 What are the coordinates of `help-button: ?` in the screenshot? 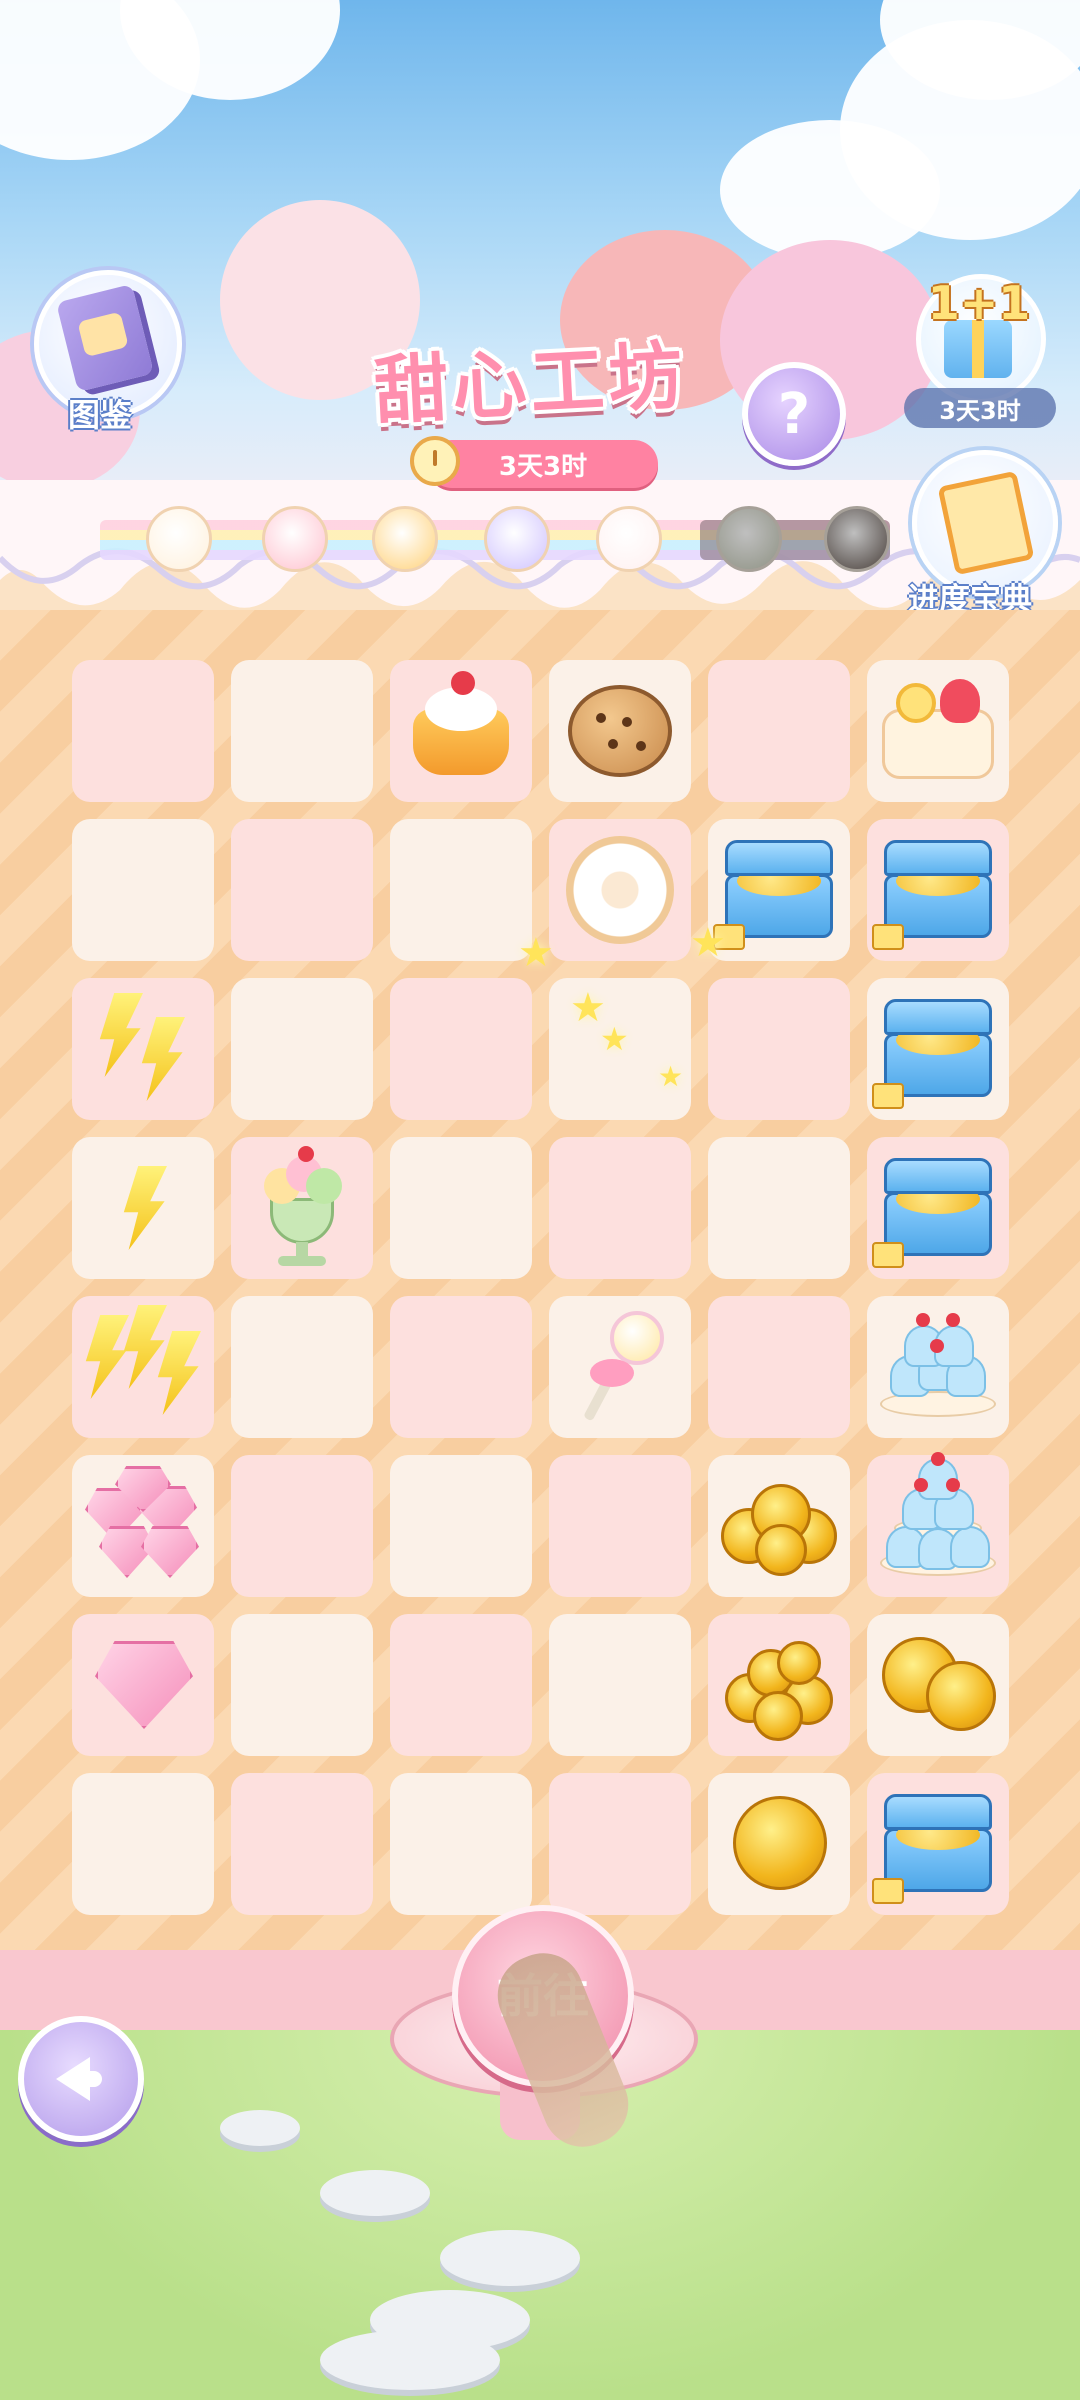 It's located at (794, 414).